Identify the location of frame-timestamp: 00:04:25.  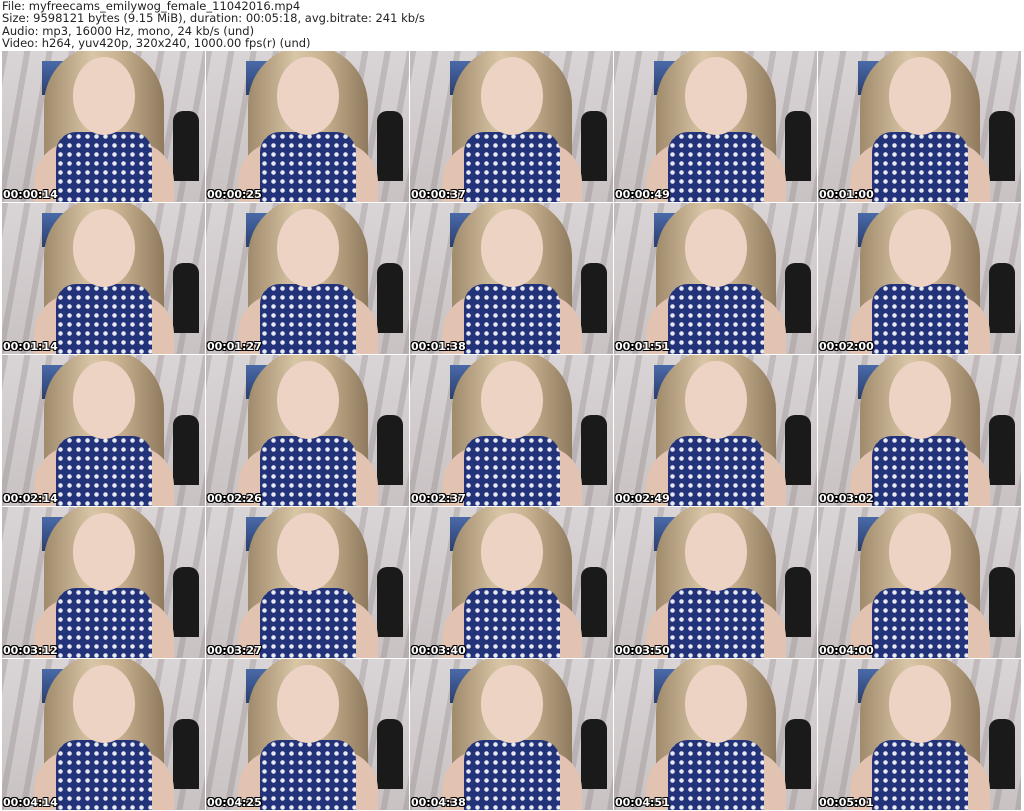
(234, 802).